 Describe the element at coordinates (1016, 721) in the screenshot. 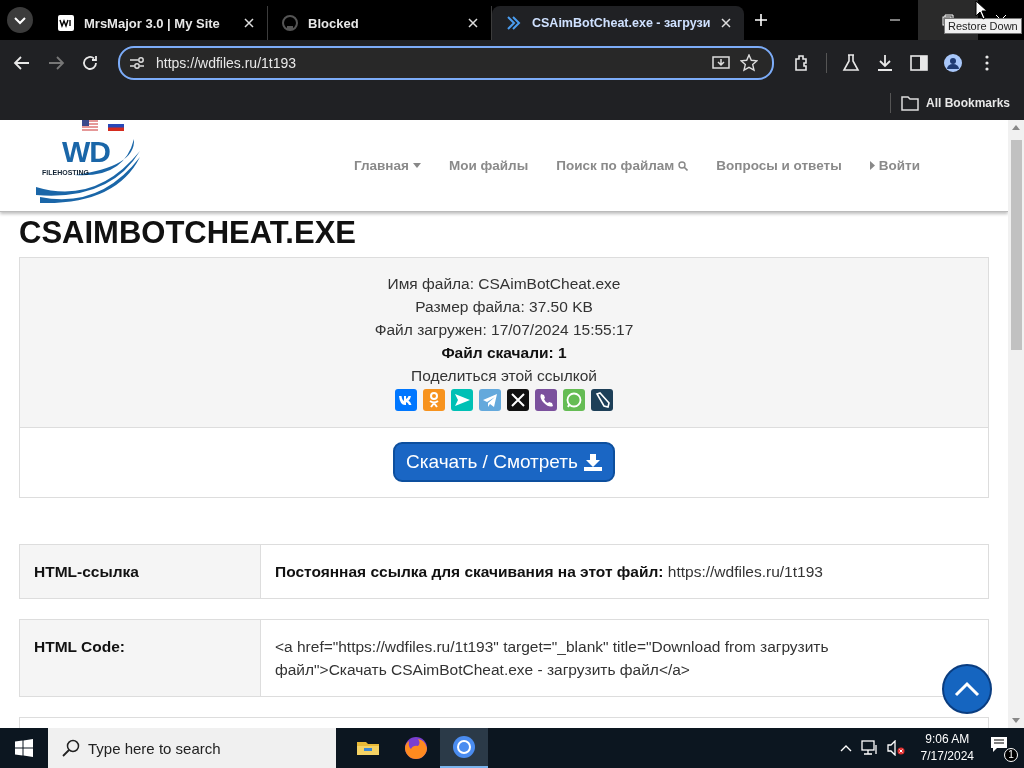

I see `scroll-down-icon` at that location.